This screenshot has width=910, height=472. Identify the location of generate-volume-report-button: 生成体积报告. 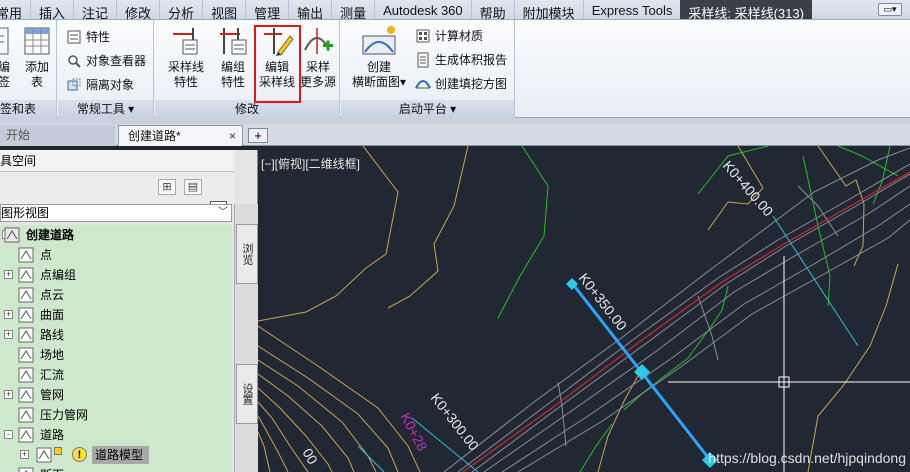
(461, 60).